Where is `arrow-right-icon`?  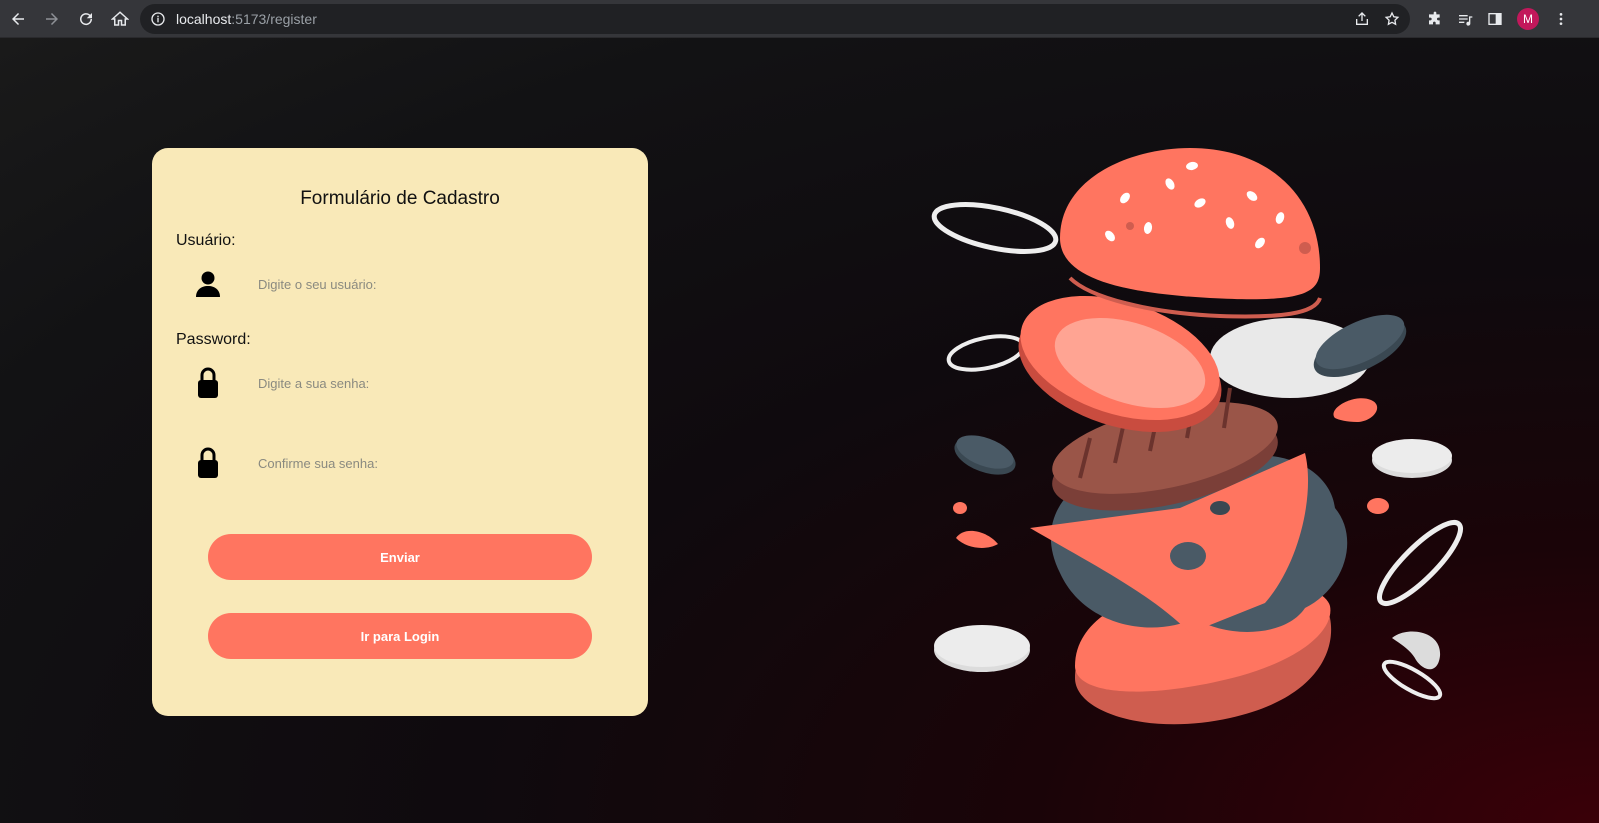
arrow-right-icon is located at coordinates (52, 18).